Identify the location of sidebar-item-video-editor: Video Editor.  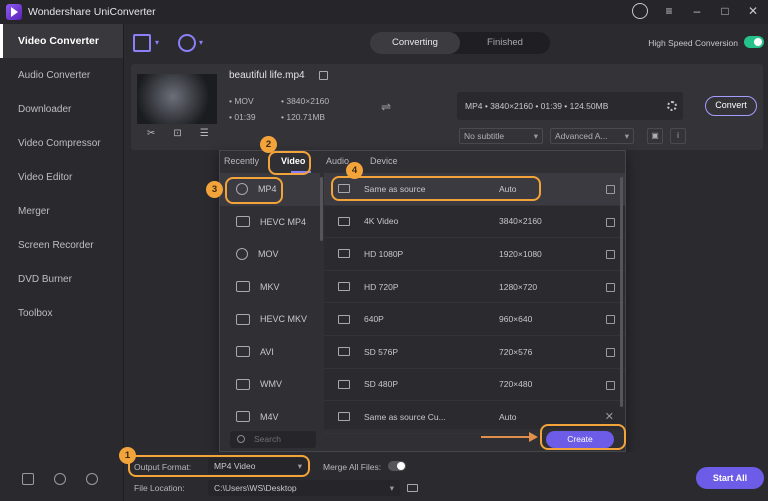
(61, 177).